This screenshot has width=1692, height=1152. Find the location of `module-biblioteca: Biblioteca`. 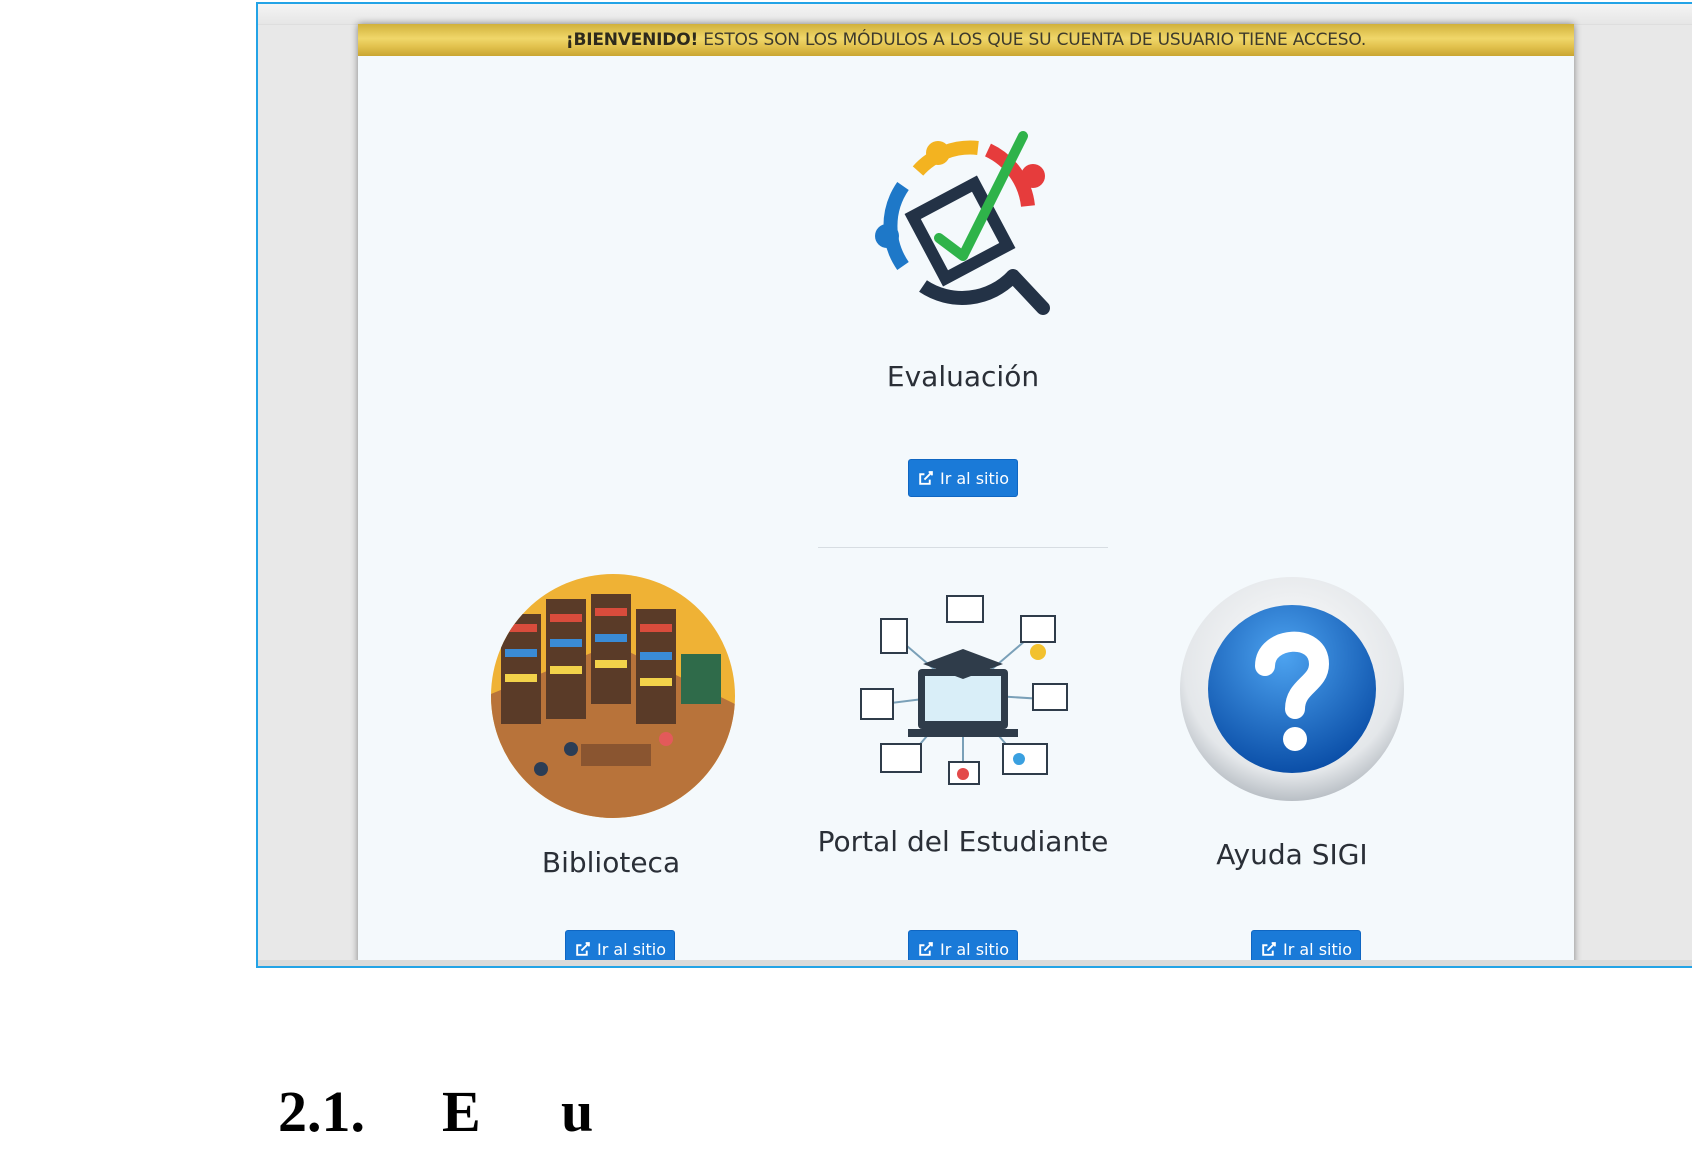

module-biblioteca: Biblioteca is located at coordinates (613, 726).